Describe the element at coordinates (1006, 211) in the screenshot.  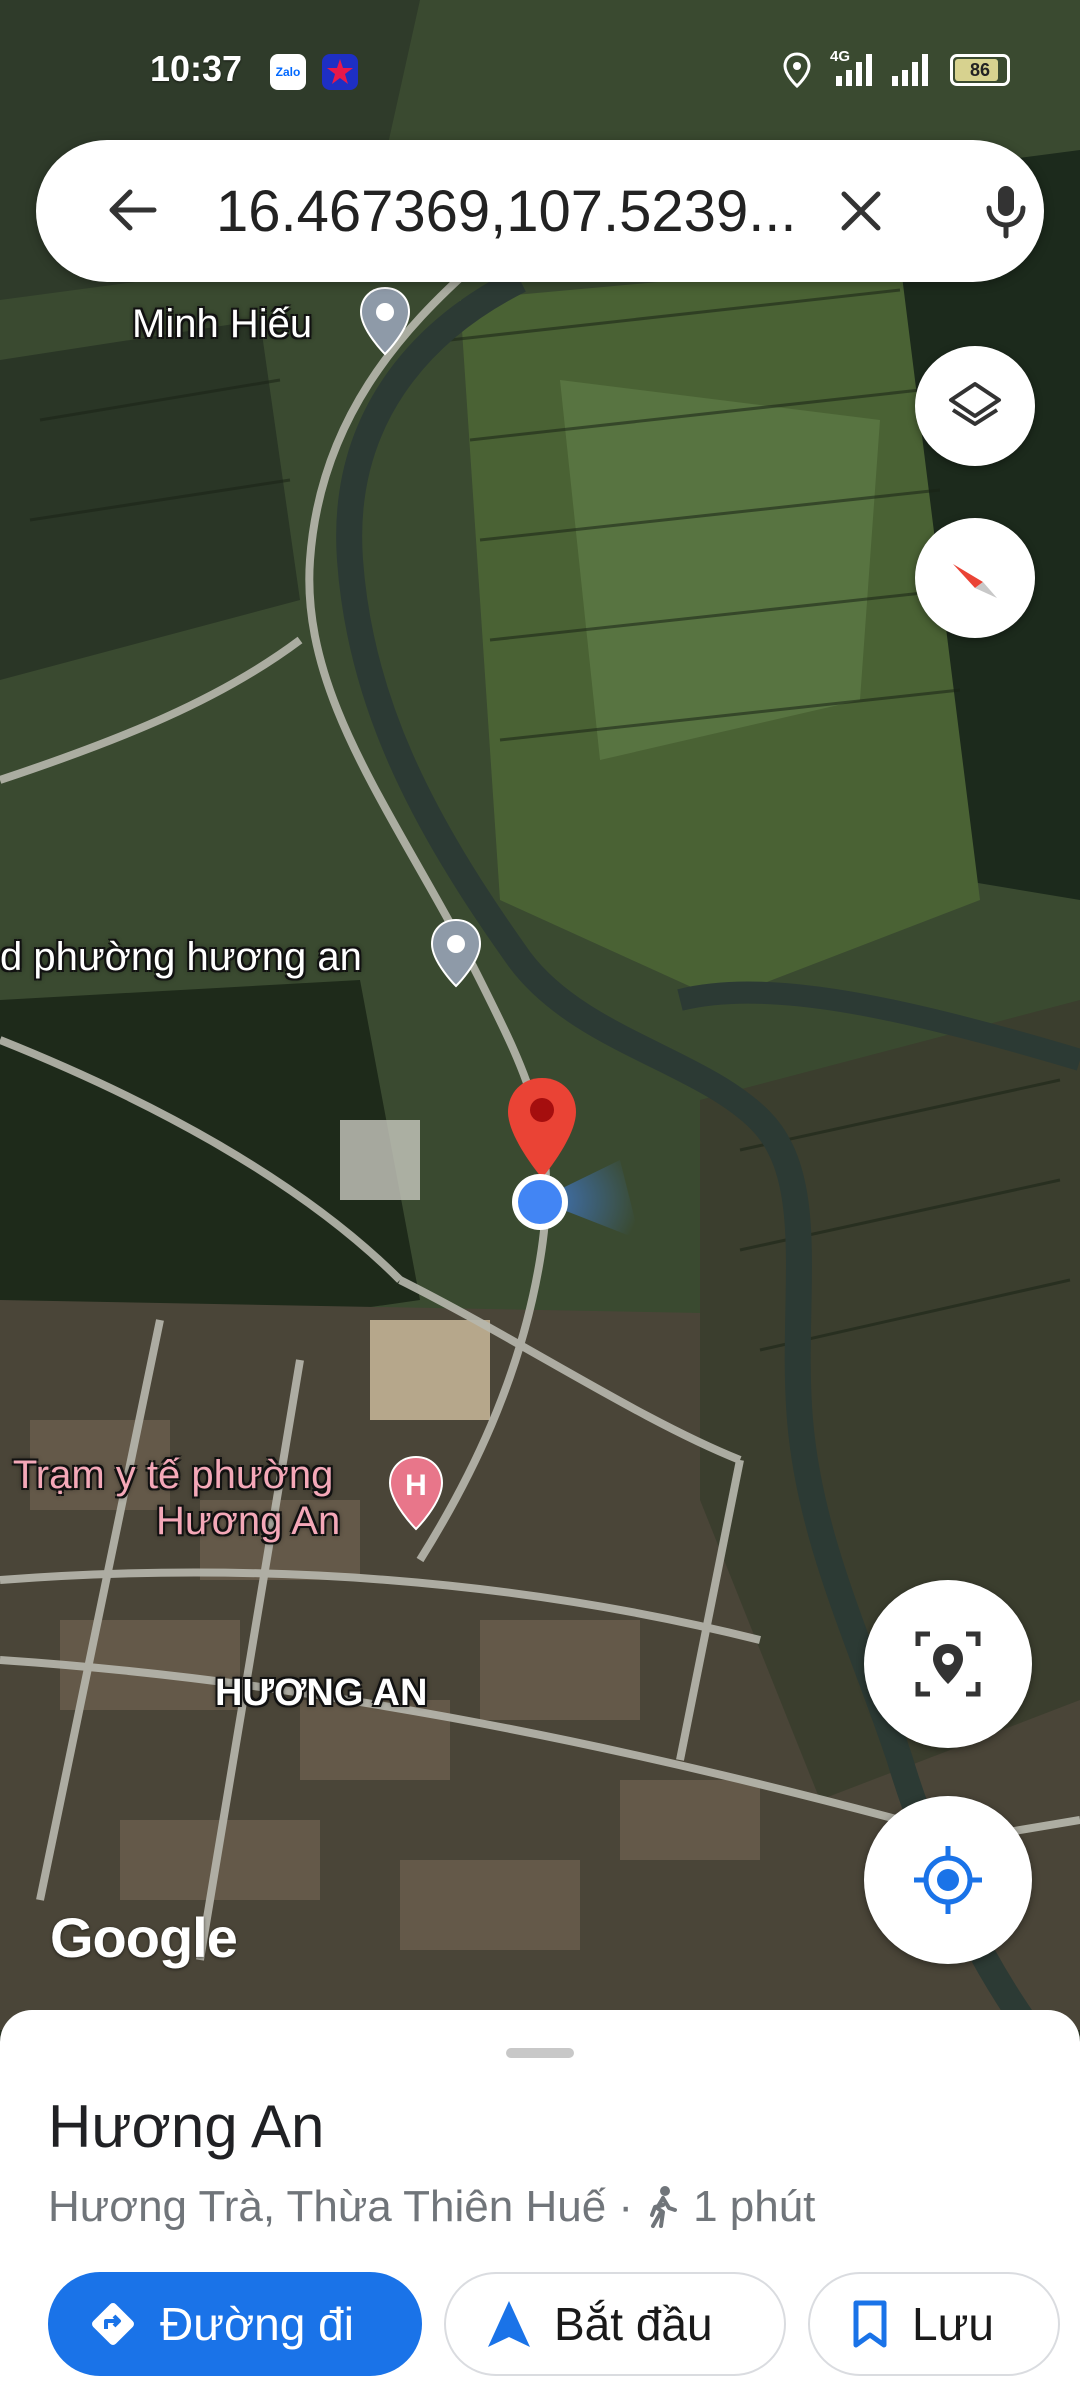
I see `microphone-icon` at that location.